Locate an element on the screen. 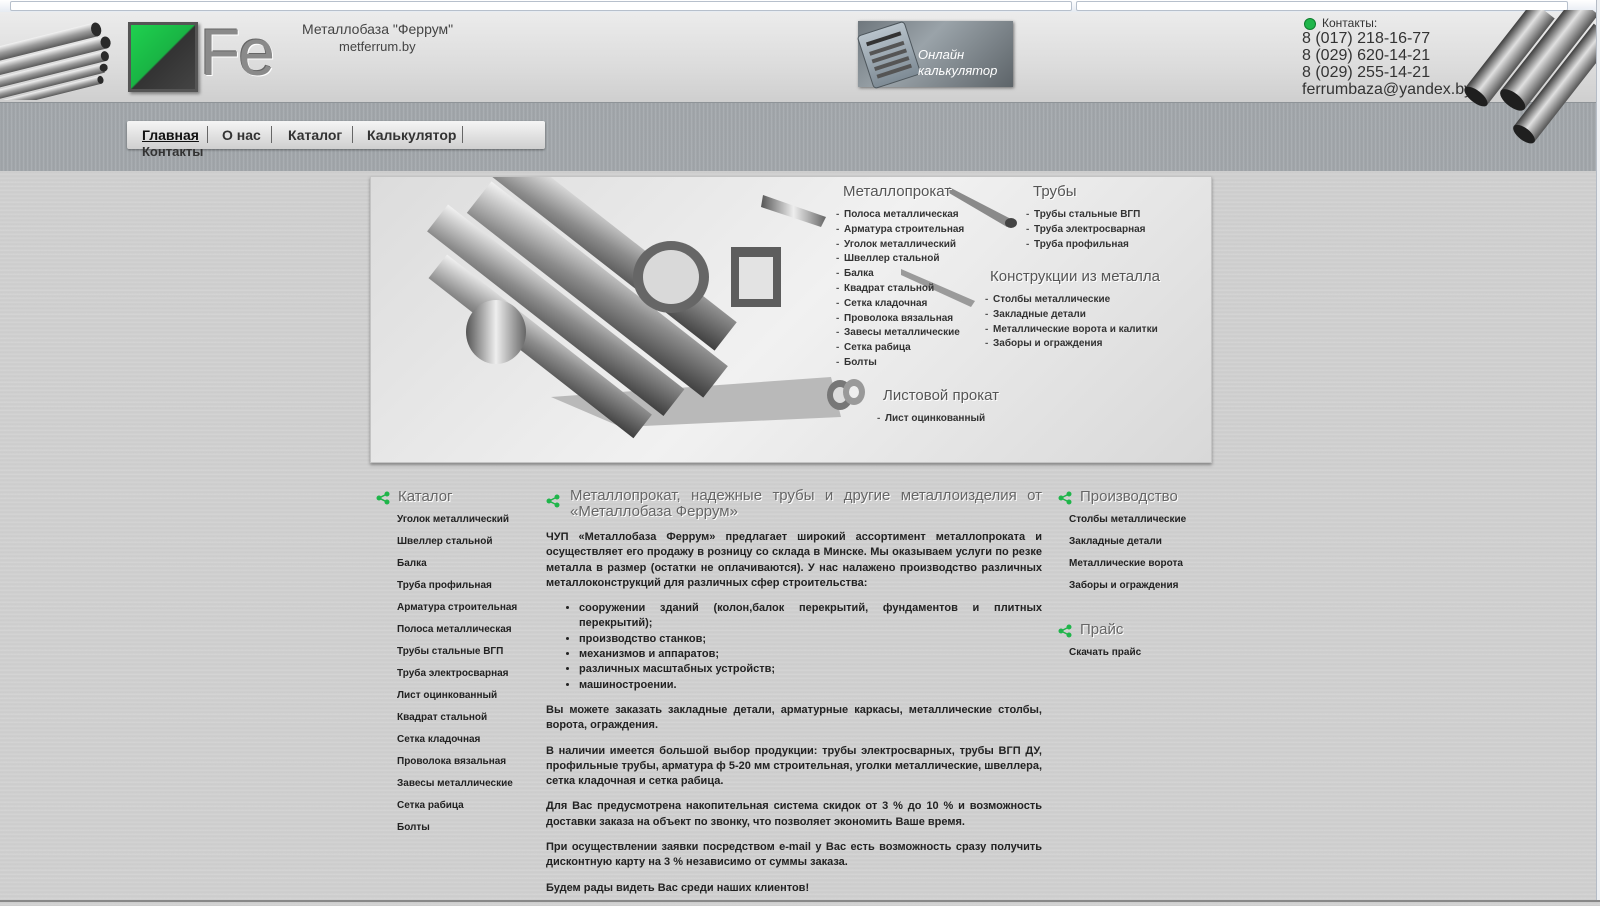 The image size is (1600, 906). catalog-title: Каталог is located at coordinates (425, 496).